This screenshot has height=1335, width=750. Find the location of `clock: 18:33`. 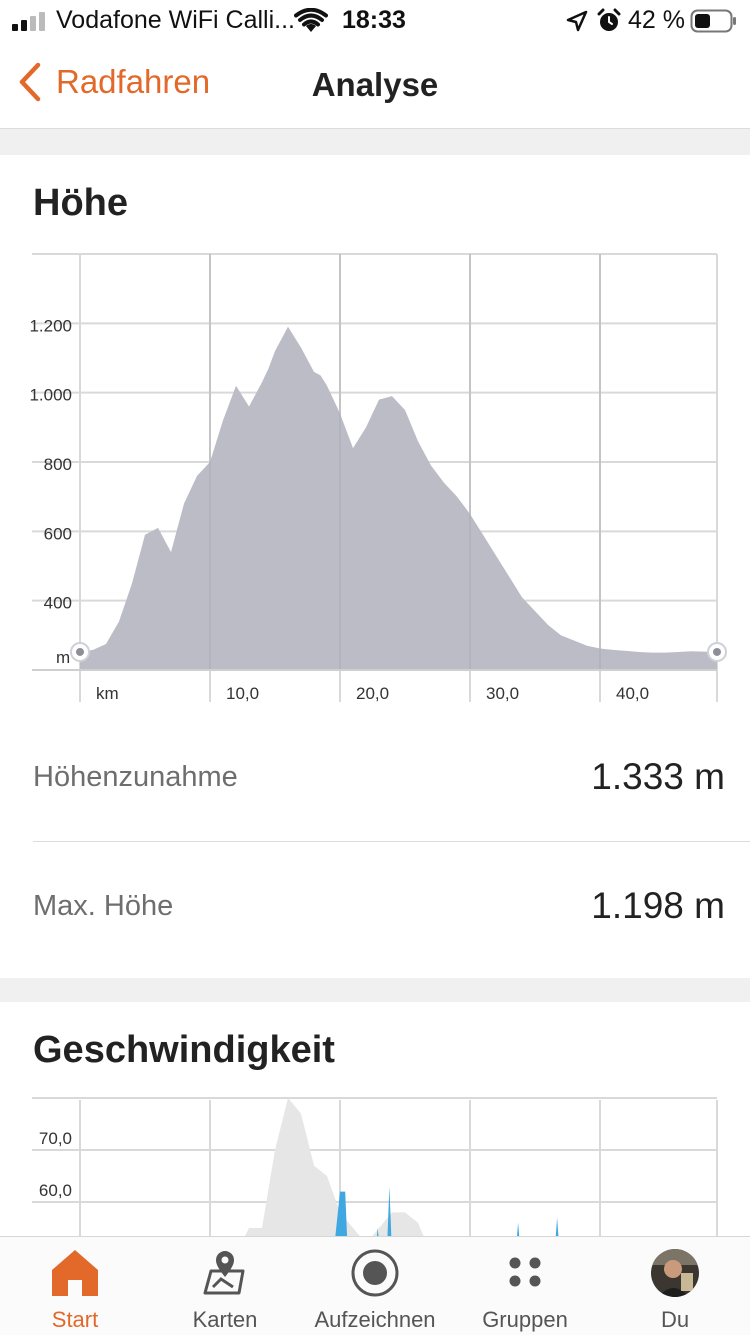

clock: 18:33 is located at coordinates (374, 20).